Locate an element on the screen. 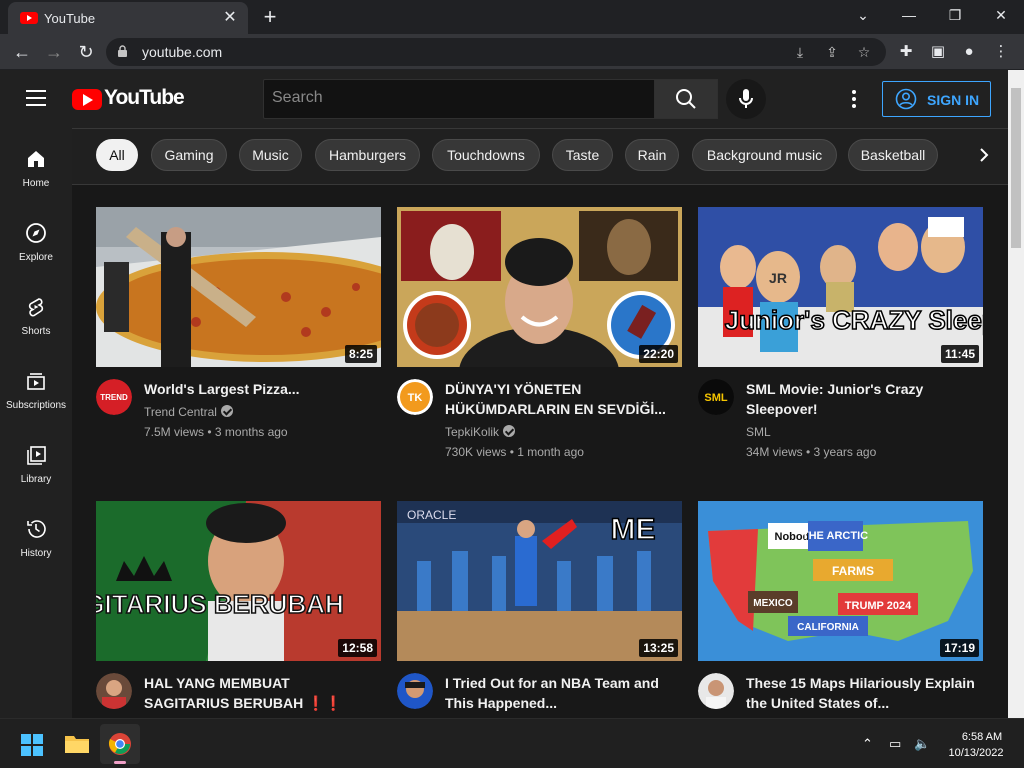  avatar-text: SML is located at coordinates (716, 398).